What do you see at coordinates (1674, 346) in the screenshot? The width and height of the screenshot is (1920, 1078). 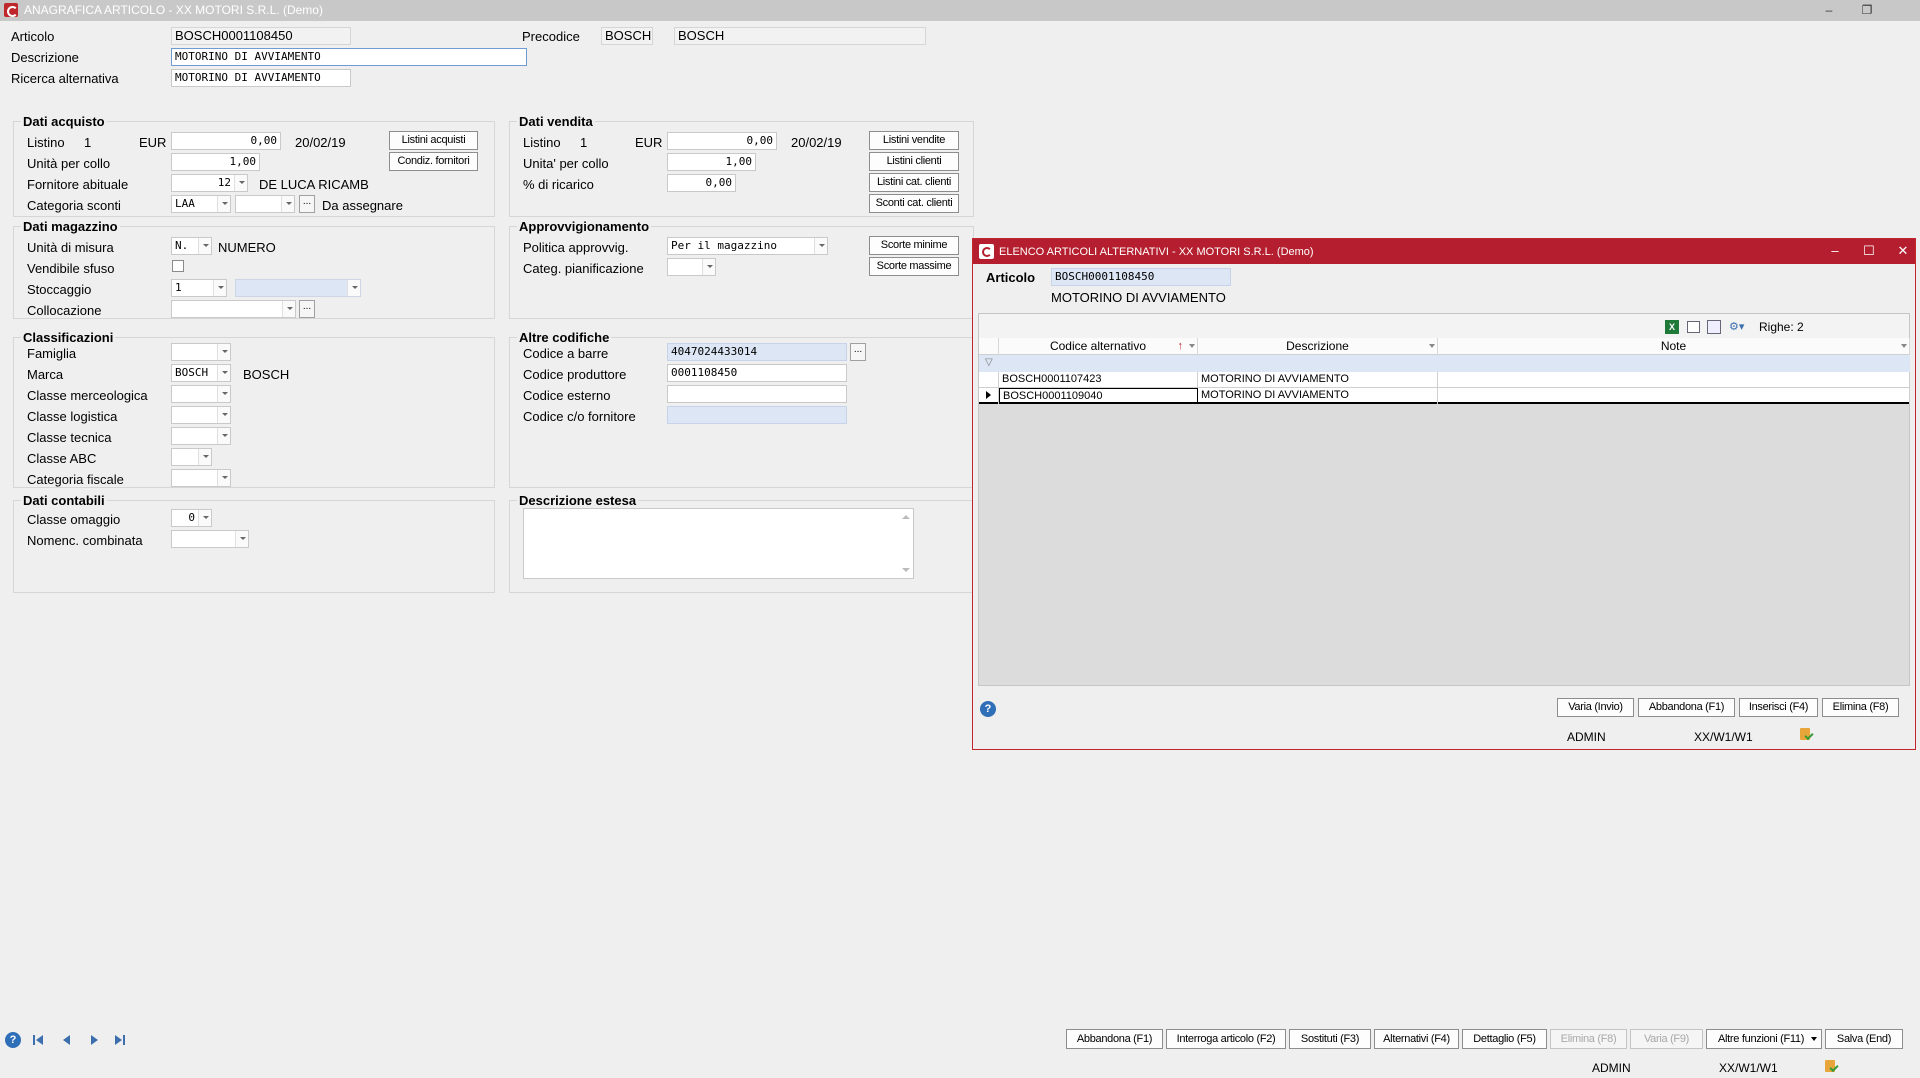 I see `col-header-note: Note` at bounding box center [1674, 346].